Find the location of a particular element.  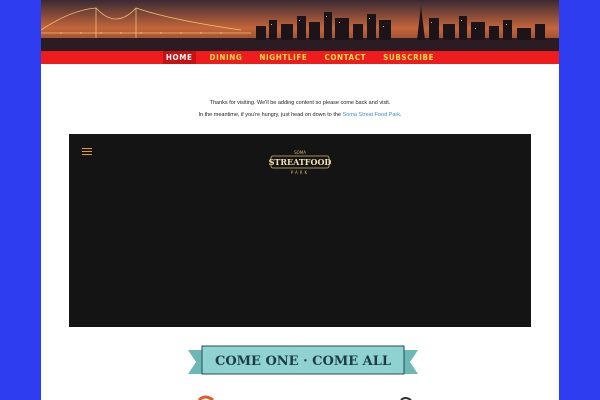

streatfood-park-logo: SOMA STREATFOOD PARK is located at coordinates (300, 162).